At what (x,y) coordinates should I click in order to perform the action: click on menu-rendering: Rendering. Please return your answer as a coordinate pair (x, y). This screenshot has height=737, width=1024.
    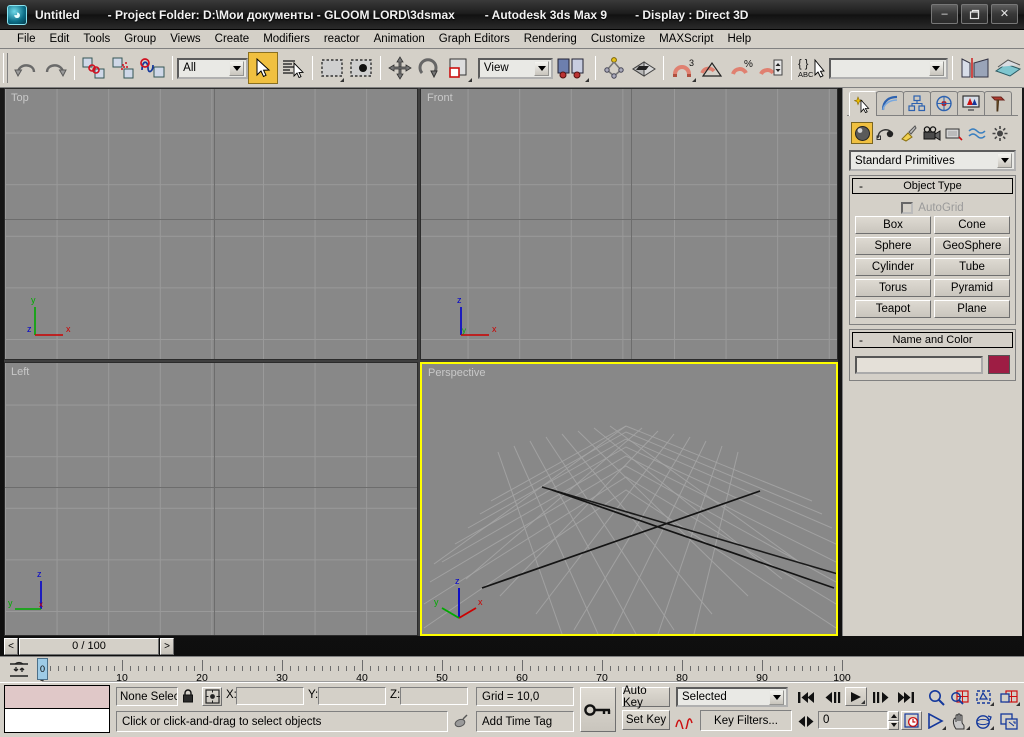
    Looking at the image, I should click on (550, 39).